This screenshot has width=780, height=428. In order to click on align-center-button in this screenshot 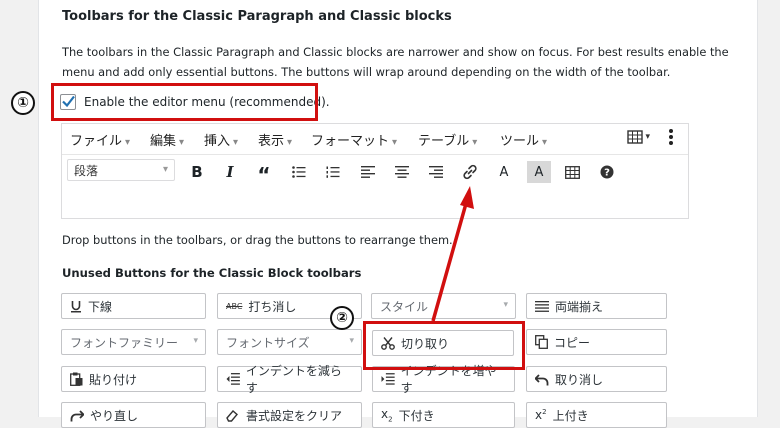, I will do `click(402, 172)`.